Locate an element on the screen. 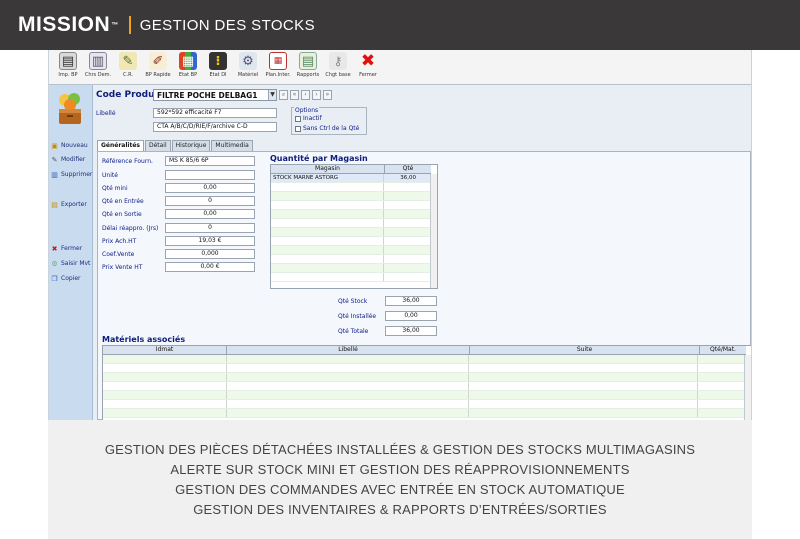 The image size is (800, 539). materiels-scrollbar is located at coordinates (747, 387).